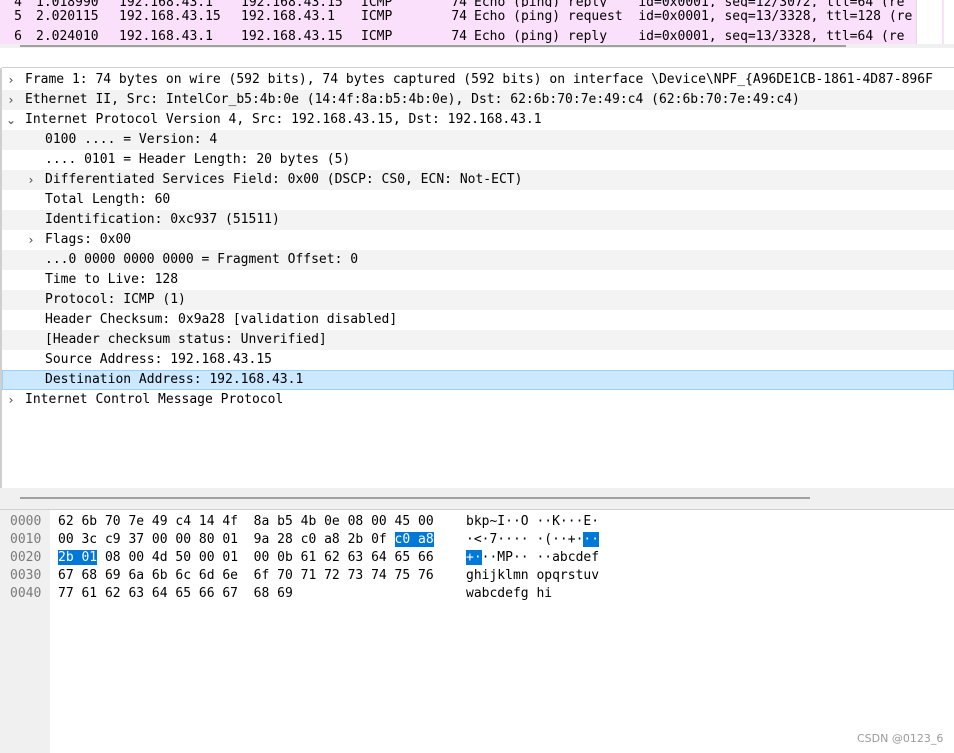  Describe the element at coordinates (900, 738) in the screenshot. I see `watermark: CSDN @0123_6` at that location.